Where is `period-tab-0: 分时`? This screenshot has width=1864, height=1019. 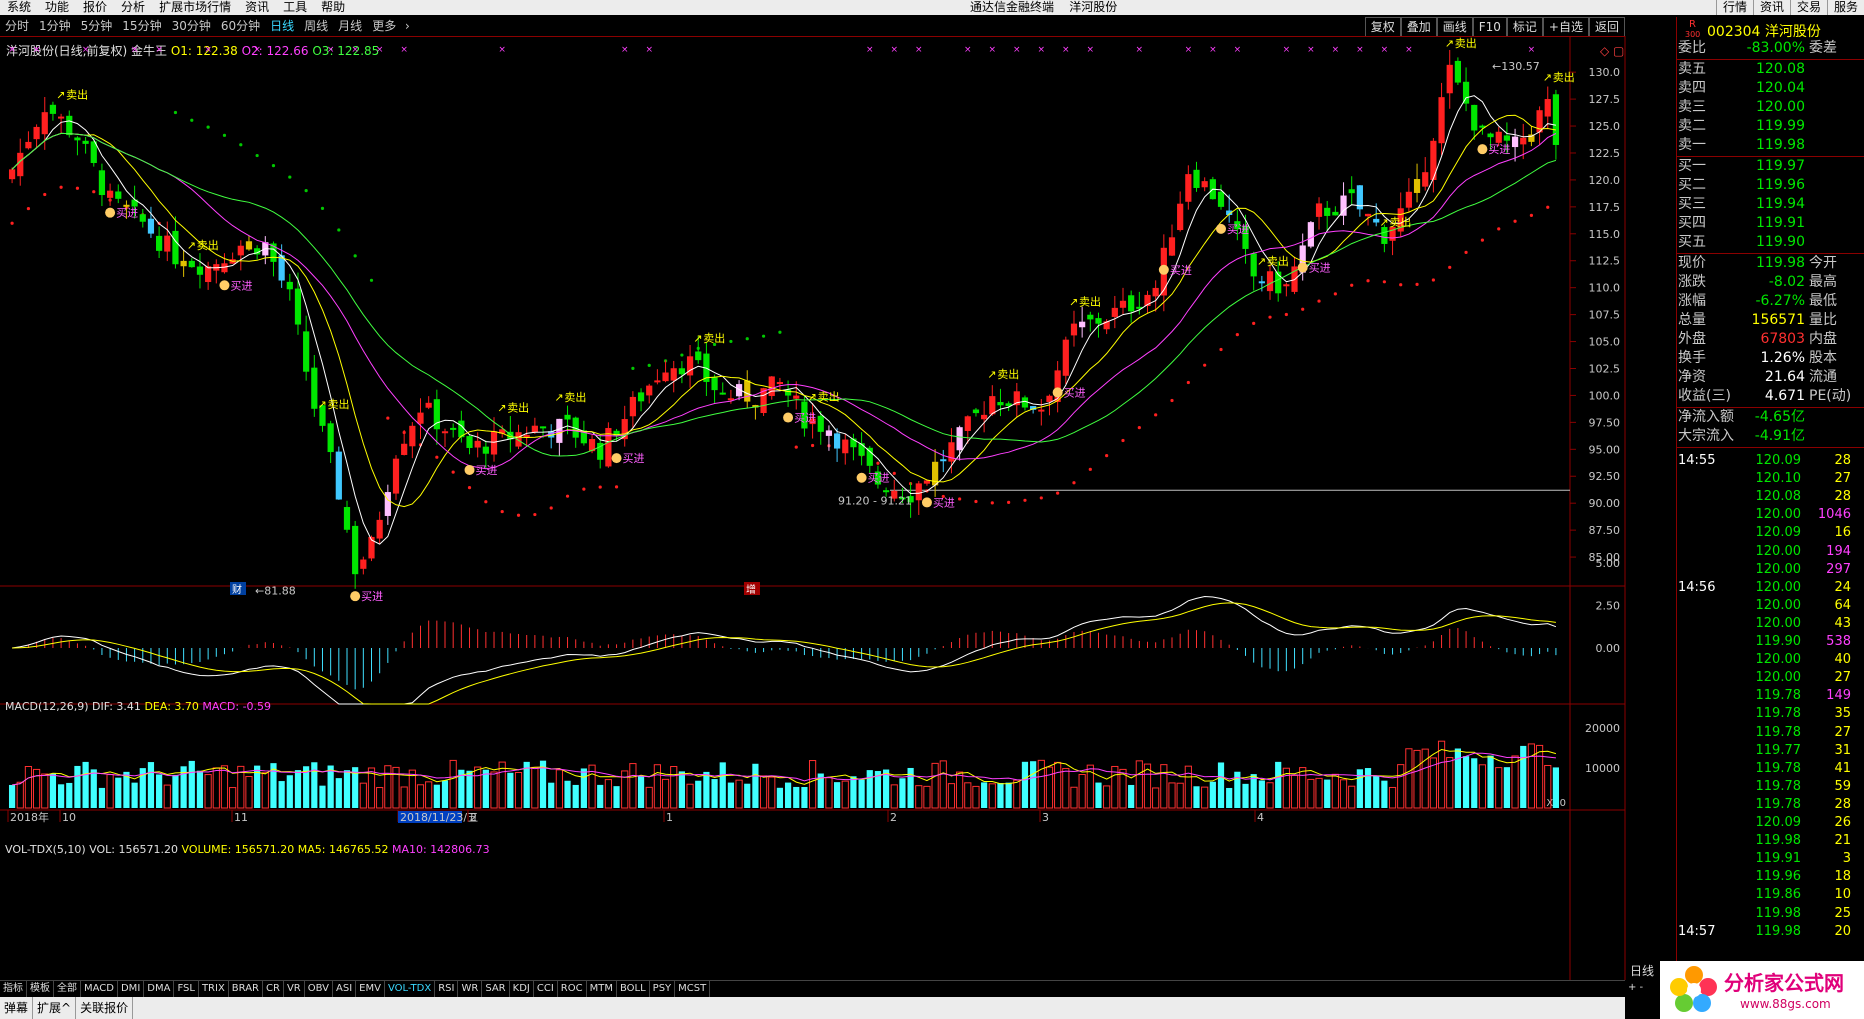 period-tab-0: 分时 is located at coordinates (17, 26).